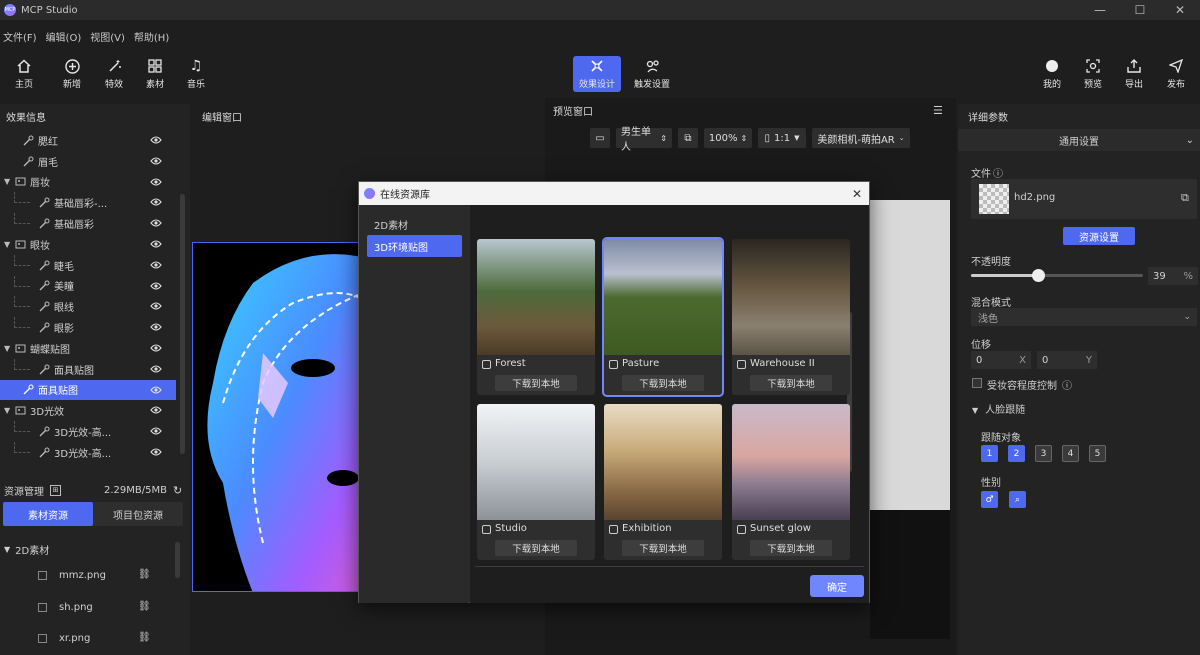 This screenshot has height=655, width=1200. I want to click on tree-group-row: ▼ 蝴蝶贴图, so click(88, 348).